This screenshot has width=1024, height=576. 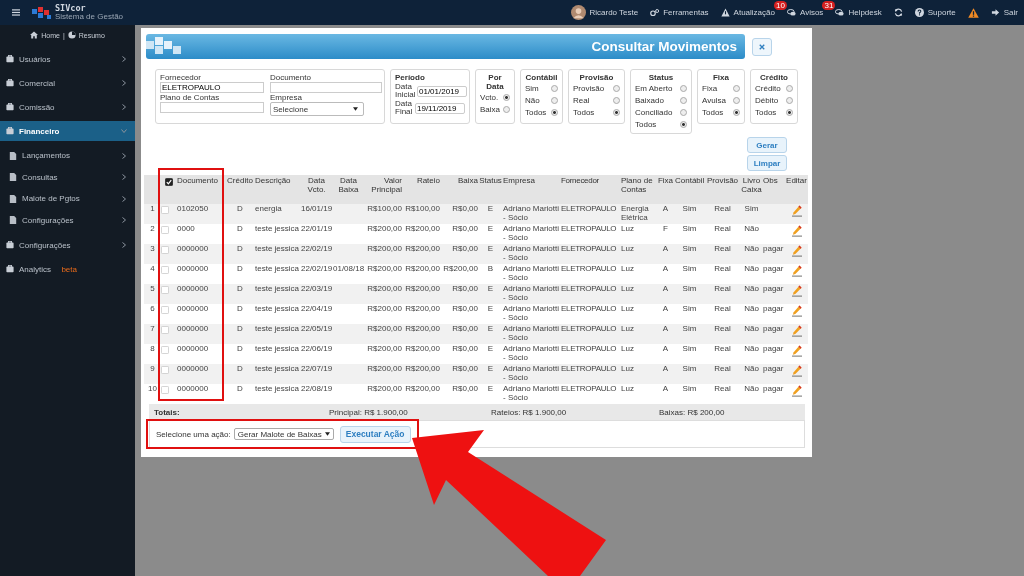 I want to click on nav-link: Atualização, so click(x=754, y=12).